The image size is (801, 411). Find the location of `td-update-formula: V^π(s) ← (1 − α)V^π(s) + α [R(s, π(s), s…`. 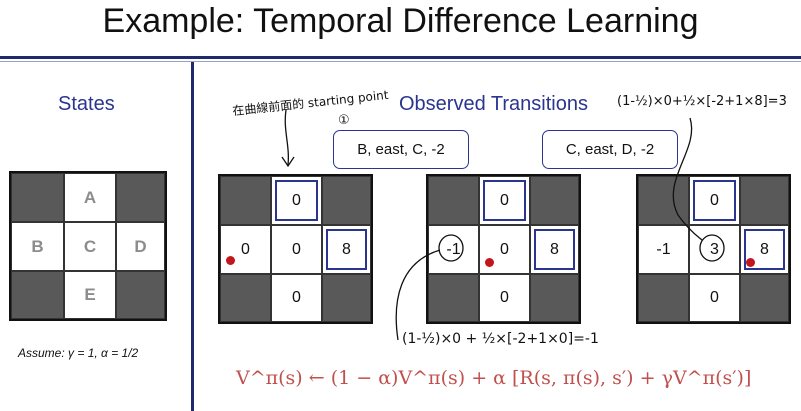

td-update-formula: V^π(s) ← (1 − α)V^π(s) + α [R(s, π(s), s… is located at coordinates (494, 378).